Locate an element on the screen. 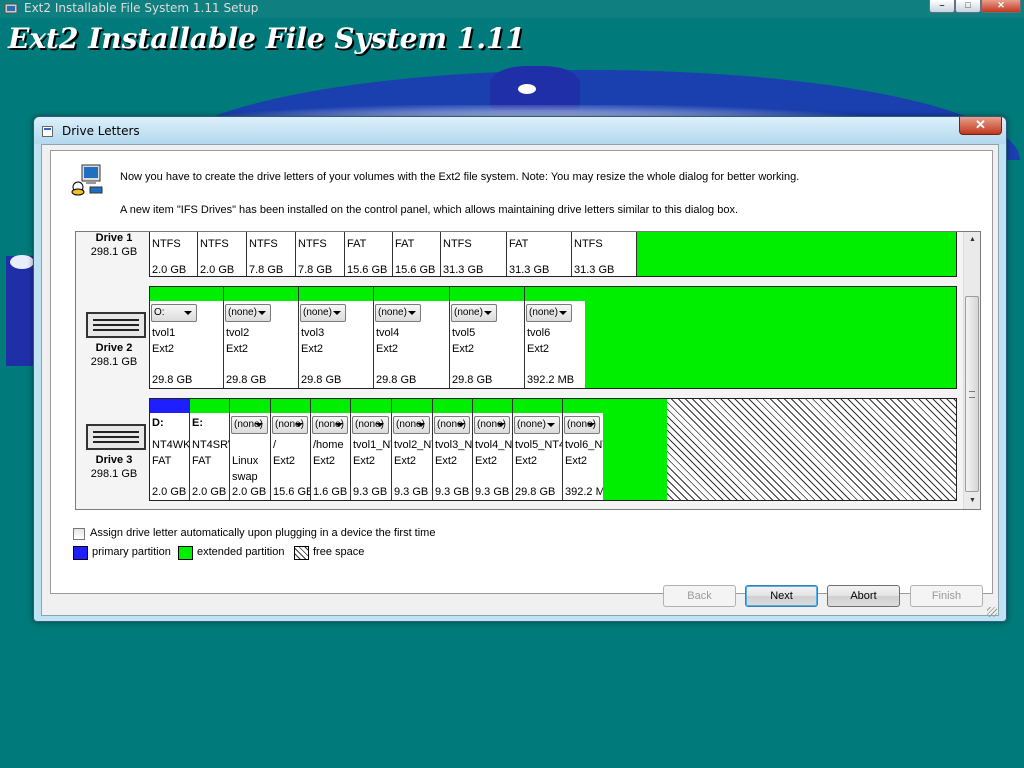 The width and height of the screenshot is (1024, 768). drive-3-partition-3: (none) / Ext2 15.6 GB is located at coordinates (291, 449).